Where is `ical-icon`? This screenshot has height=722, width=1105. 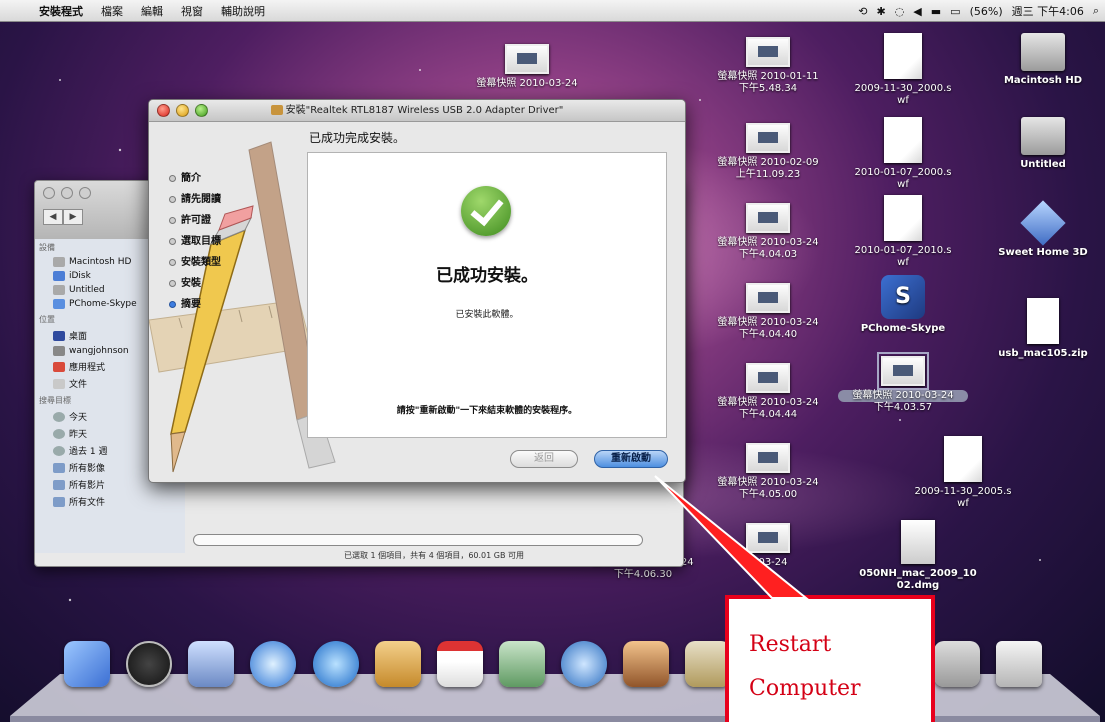 ical-icon is located at coordinates (459, 664).